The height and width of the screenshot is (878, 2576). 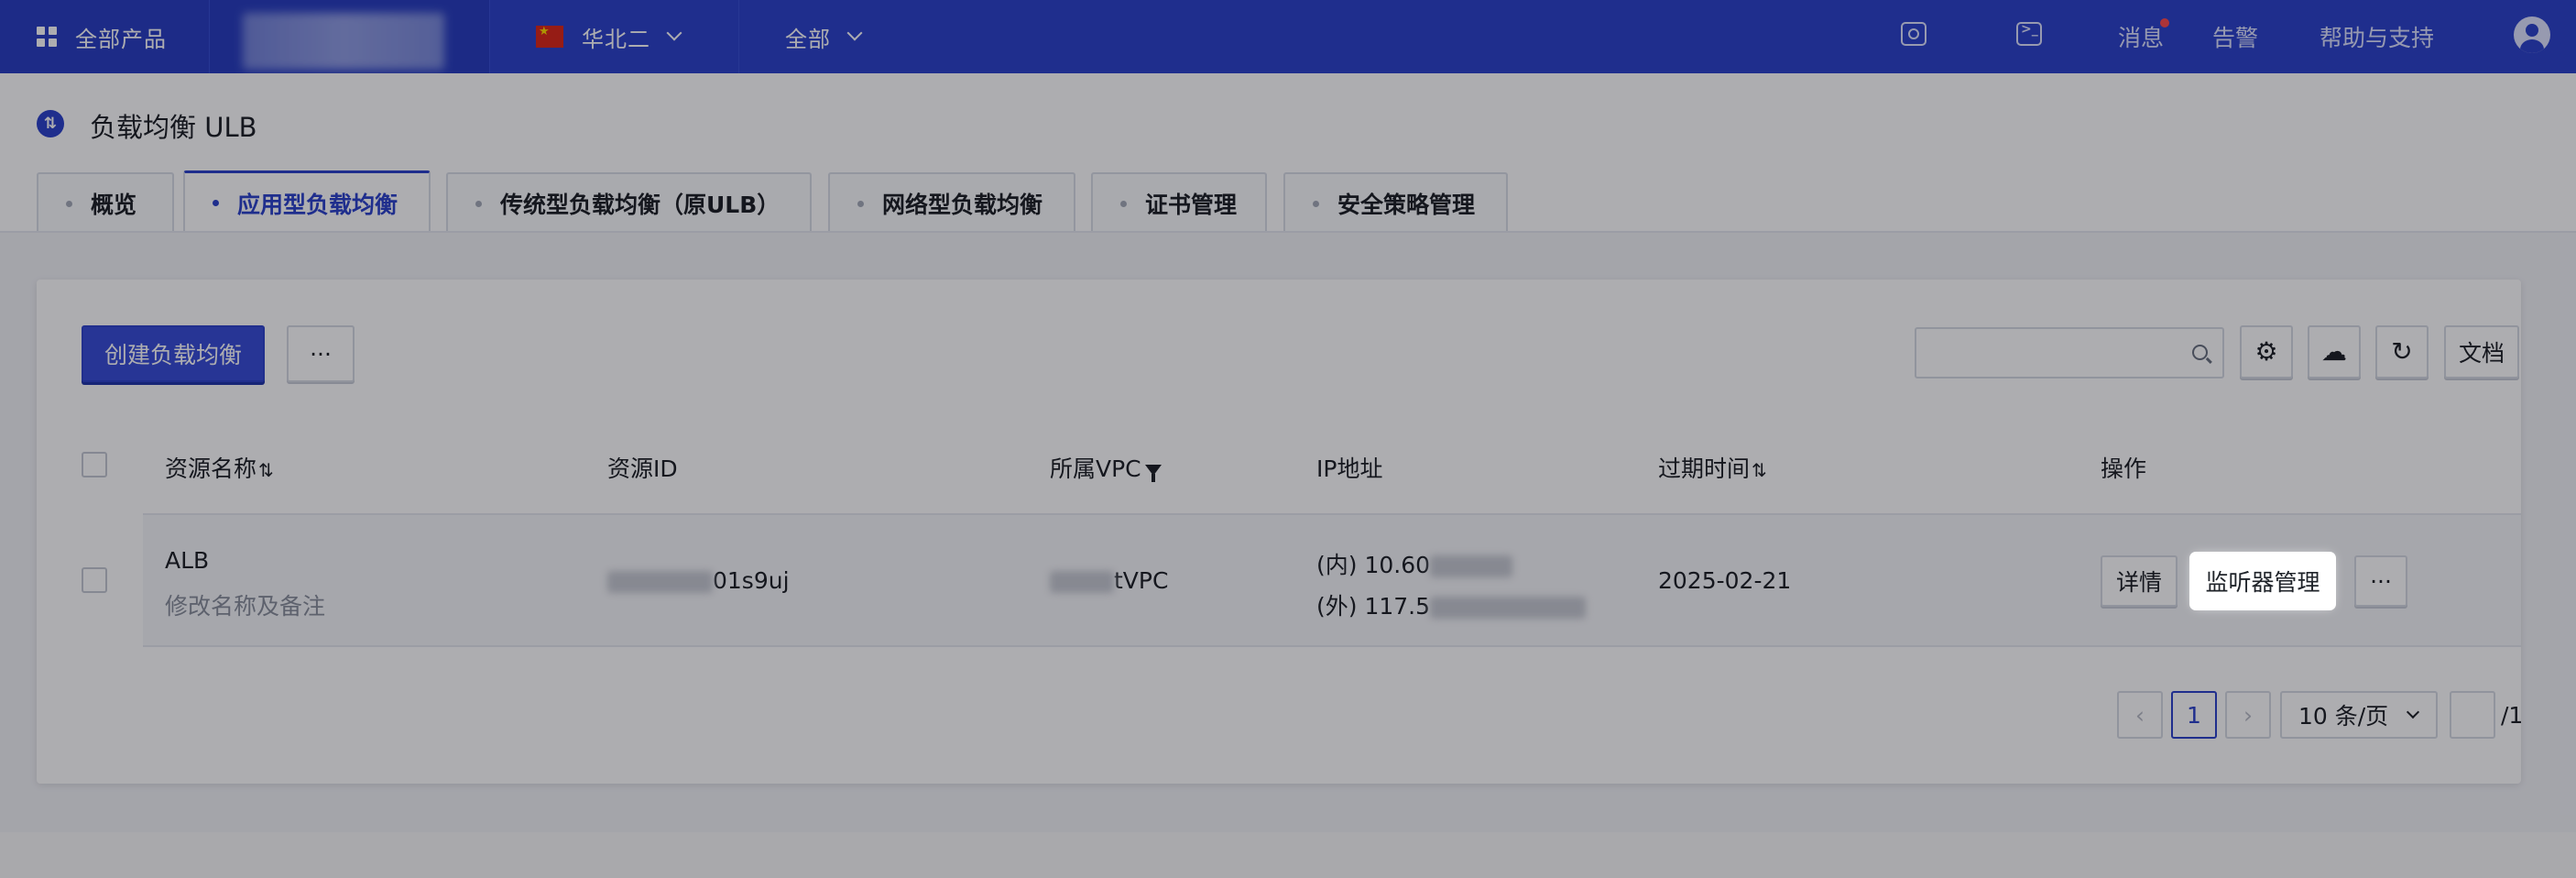 What do you see at coordinates (2141, 36) in the screenshot?
I see `messages-link: 消息` at bounding box center [2141, 36].